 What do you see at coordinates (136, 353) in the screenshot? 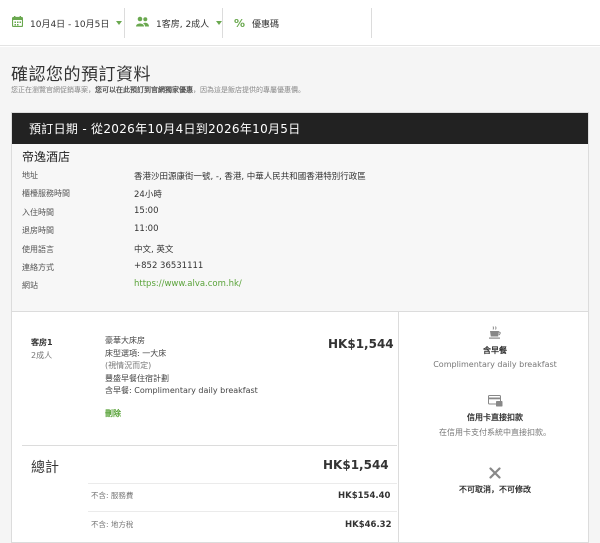
I see `bed-type: 床型選項: 一大床` at bounding box center [136, 353].